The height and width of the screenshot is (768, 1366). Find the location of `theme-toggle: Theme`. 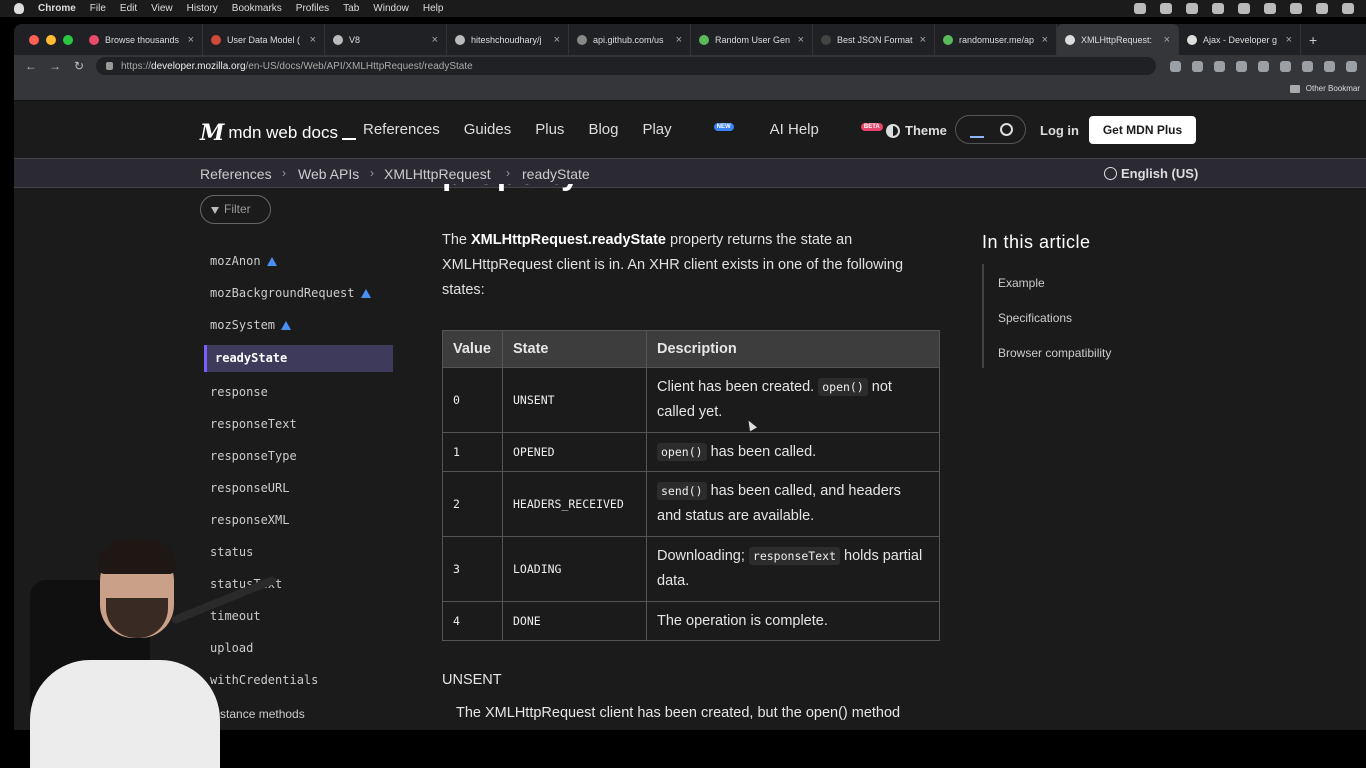

theme-toggle: Theme is located at coordinates (916, 130).